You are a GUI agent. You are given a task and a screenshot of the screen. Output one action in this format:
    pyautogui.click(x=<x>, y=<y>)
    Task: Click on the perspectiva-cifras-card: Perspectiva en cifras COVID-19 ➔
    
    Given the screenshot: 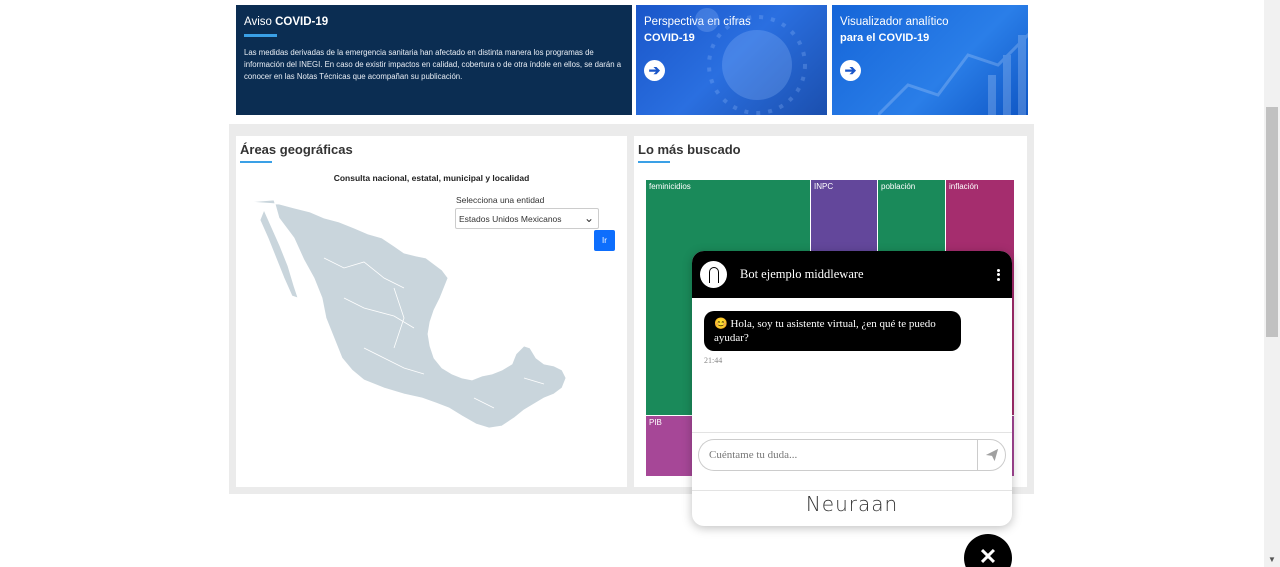 What is the action you would take?
    pyautogui.click(x=731, y=60)
    